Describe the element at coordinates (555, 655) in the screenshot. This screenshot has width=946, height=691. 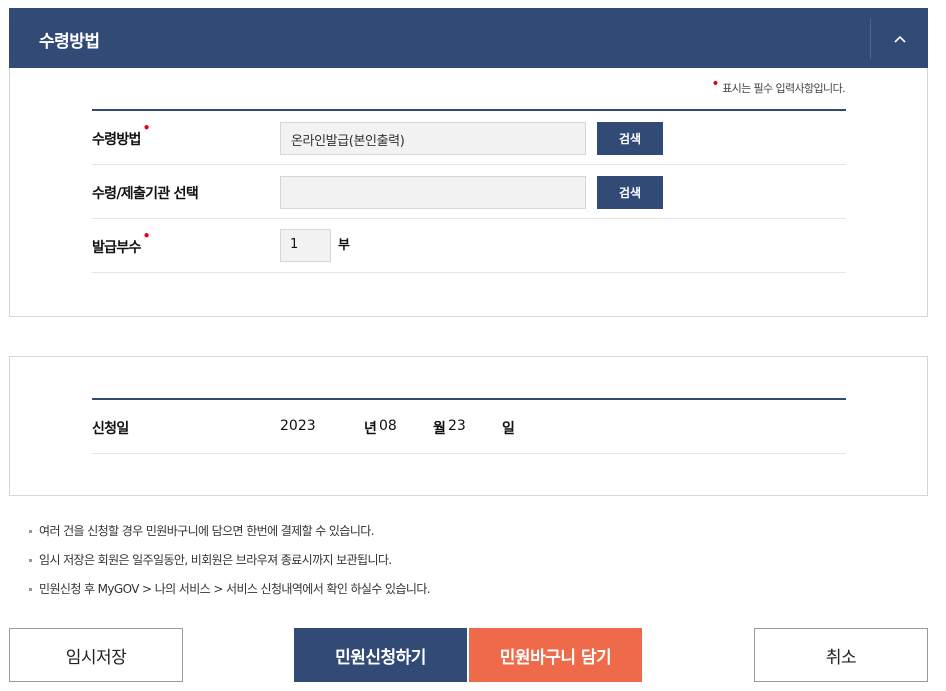
I see `add-to-basket-button: 민원바구니 담기` at that location.